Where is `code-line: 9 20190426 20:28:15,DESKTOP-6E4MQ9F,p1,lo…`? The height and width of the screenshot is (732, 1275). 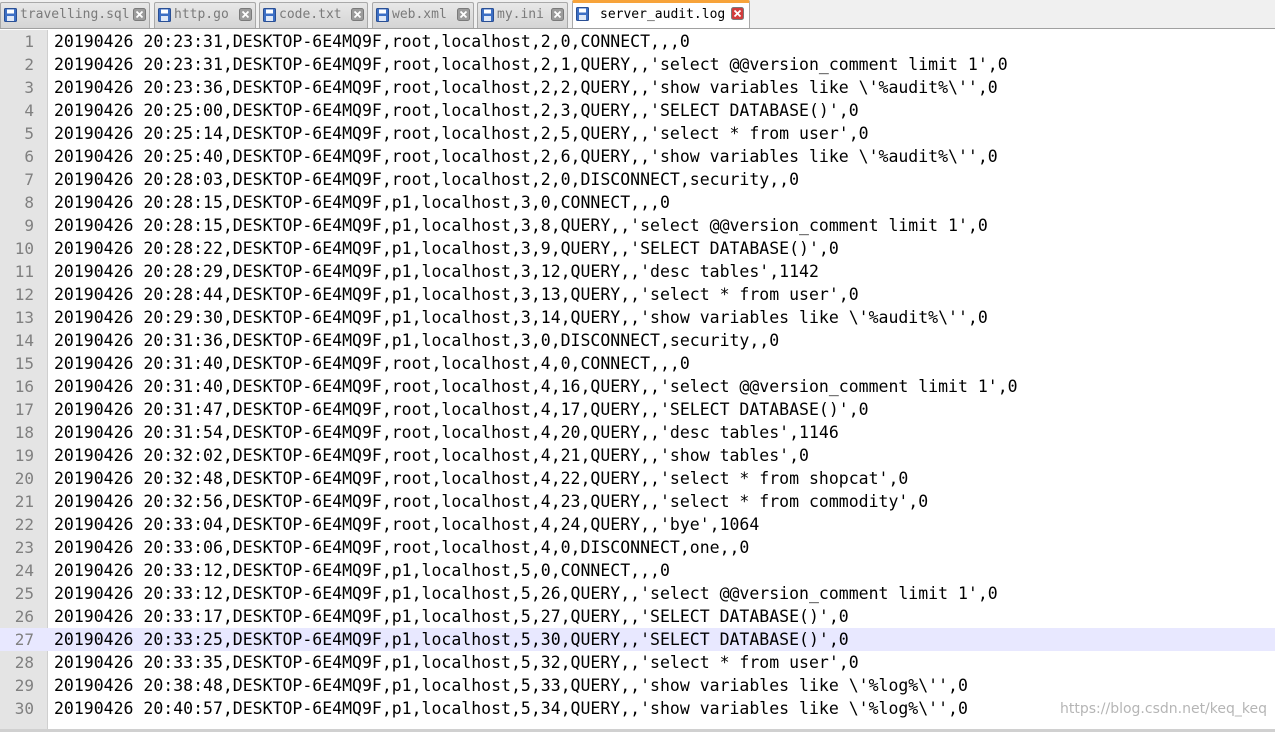 code-line: 9 20190426 20:28:15,DESKTOP-6E4MQ9F,p1,lo… is located at coordinates (637, 225).